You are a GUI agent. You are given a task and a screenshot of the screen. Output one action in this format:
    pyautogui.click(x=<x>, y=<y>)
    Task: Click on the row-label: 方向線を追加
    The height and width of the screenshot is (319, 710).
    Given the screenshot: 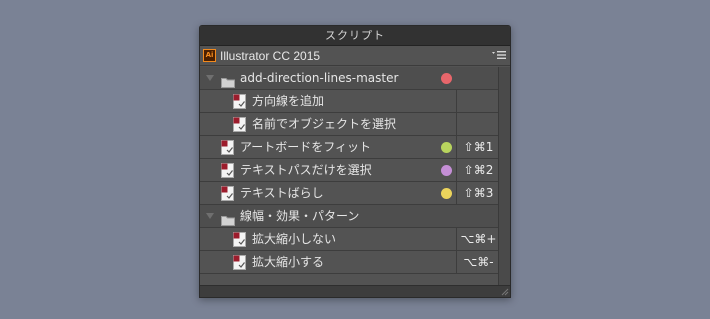 What is the action you would take?
    pyautogui.click(x=288, y=101)
    